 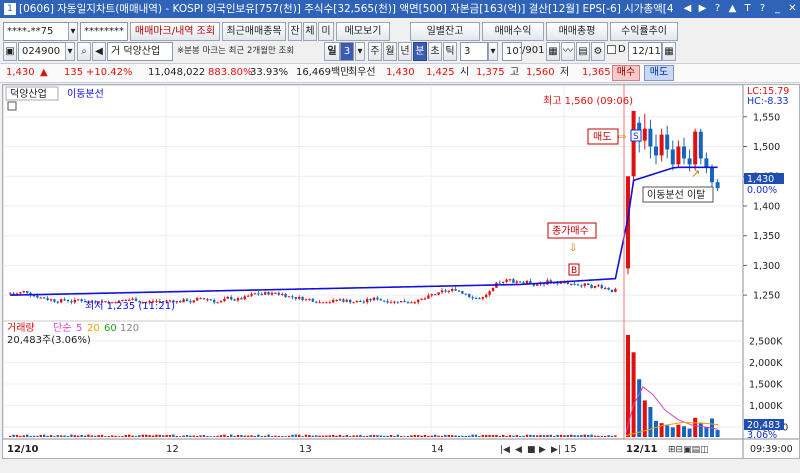 What do you see at coordinates (362, 72) in the screenshot?
I see `best-ask-label: 최우선` at bounding box center [362, 72].